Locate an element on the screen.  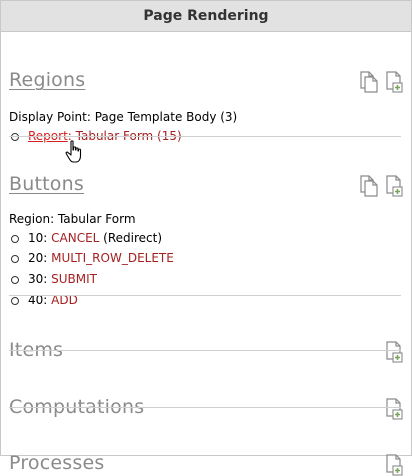
buttons-icons is located at coordinates (381, 186).